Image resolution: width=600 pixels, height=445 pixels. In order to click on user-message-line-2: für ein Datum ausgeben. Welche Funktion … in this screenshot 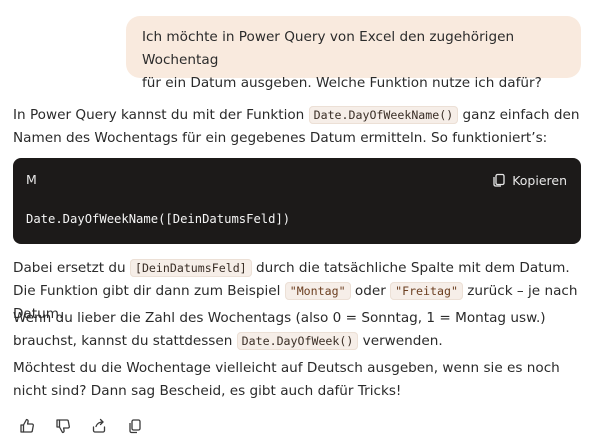, I will do `click(342, 83)`.